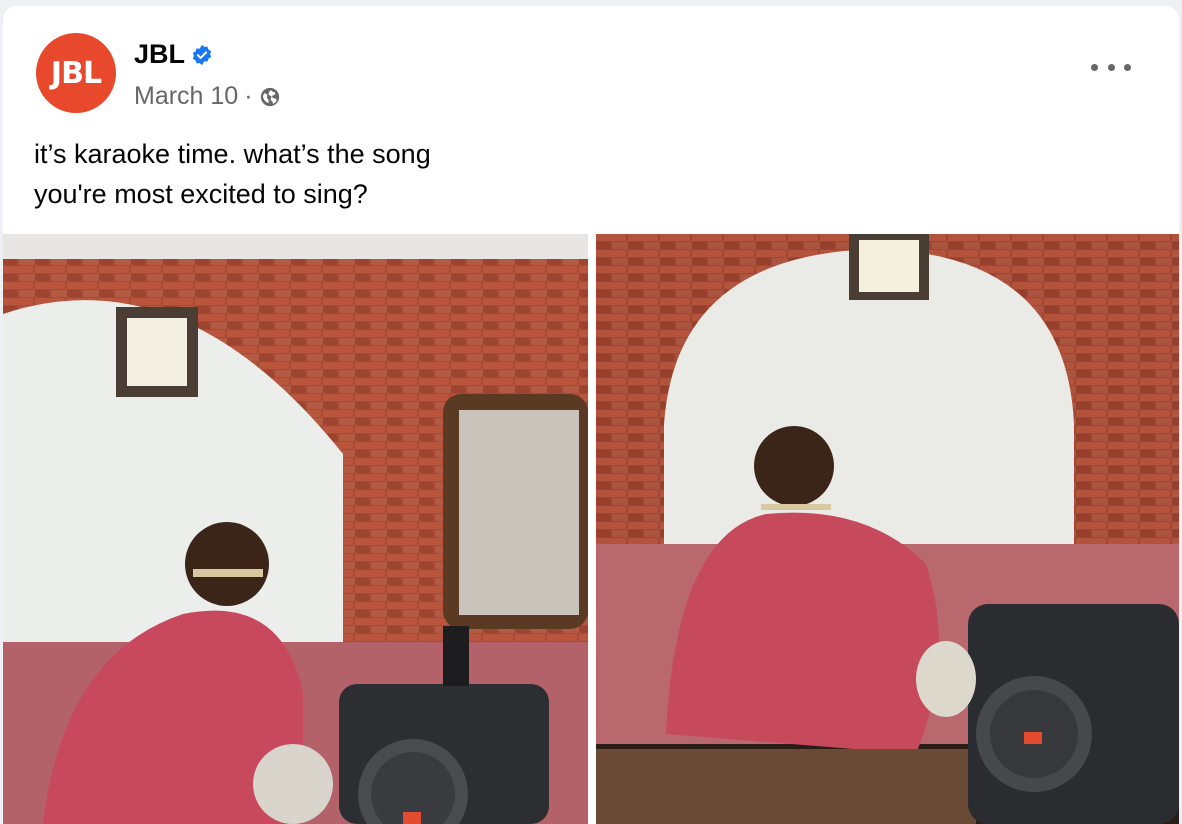 This screenshot has width=1182, height=824. What do you see at coordinates (270, 97) in the screenshot?
I see `globe-icon` at bounding box center [270, 97].